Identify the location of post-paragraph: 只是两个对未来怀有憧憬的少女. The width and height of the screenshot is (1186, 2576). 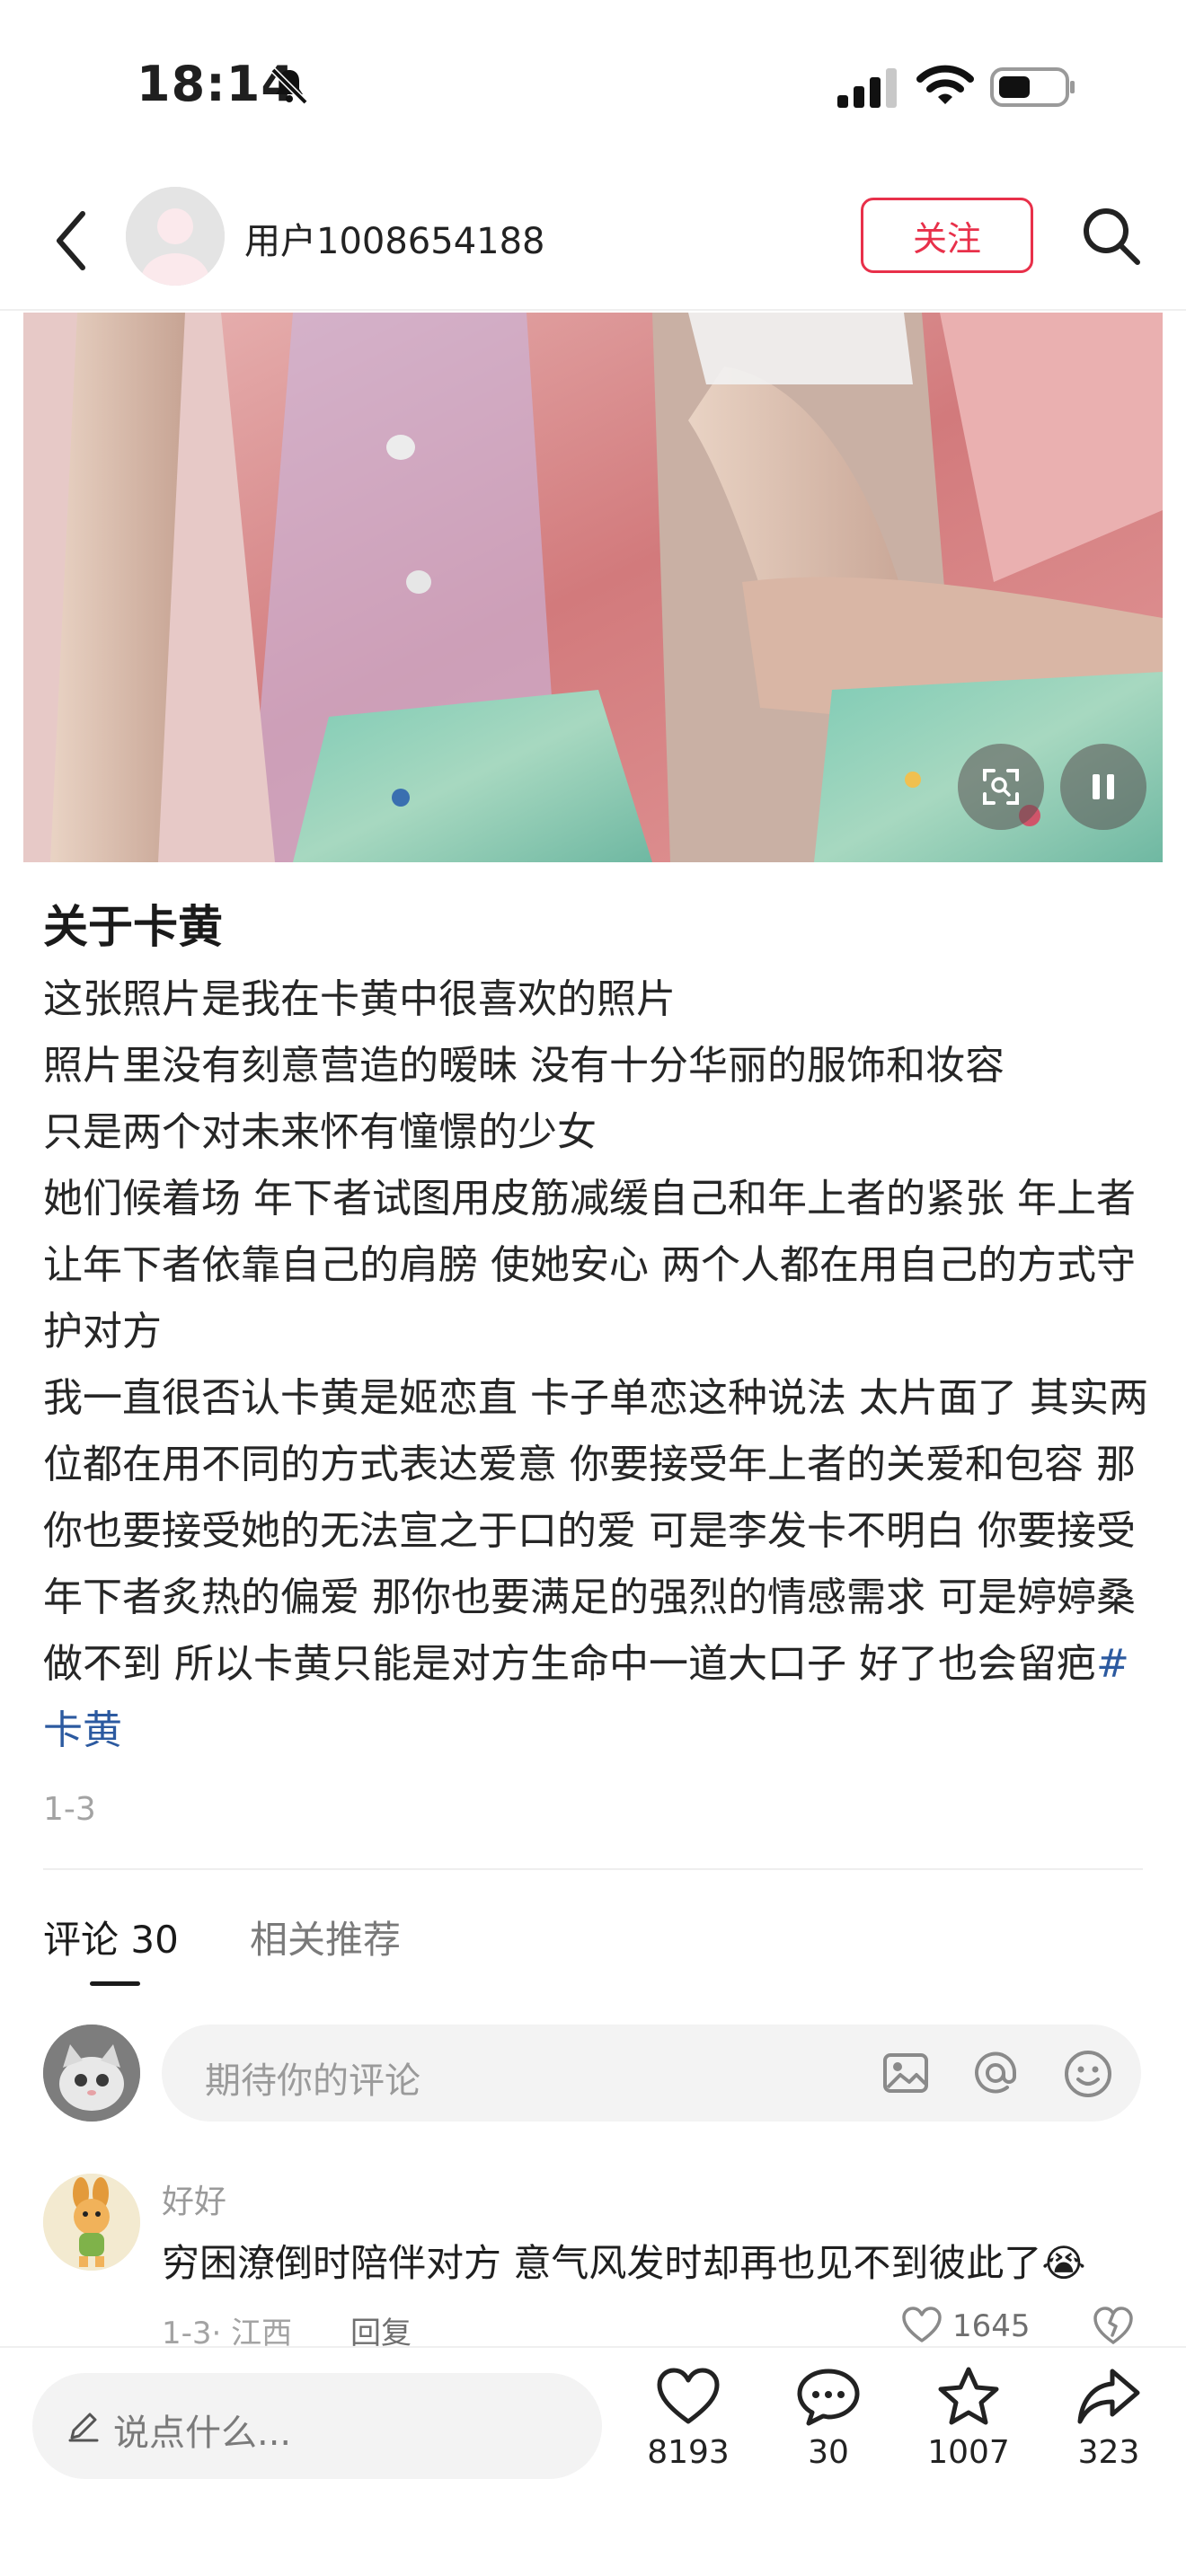
(320, 1132).